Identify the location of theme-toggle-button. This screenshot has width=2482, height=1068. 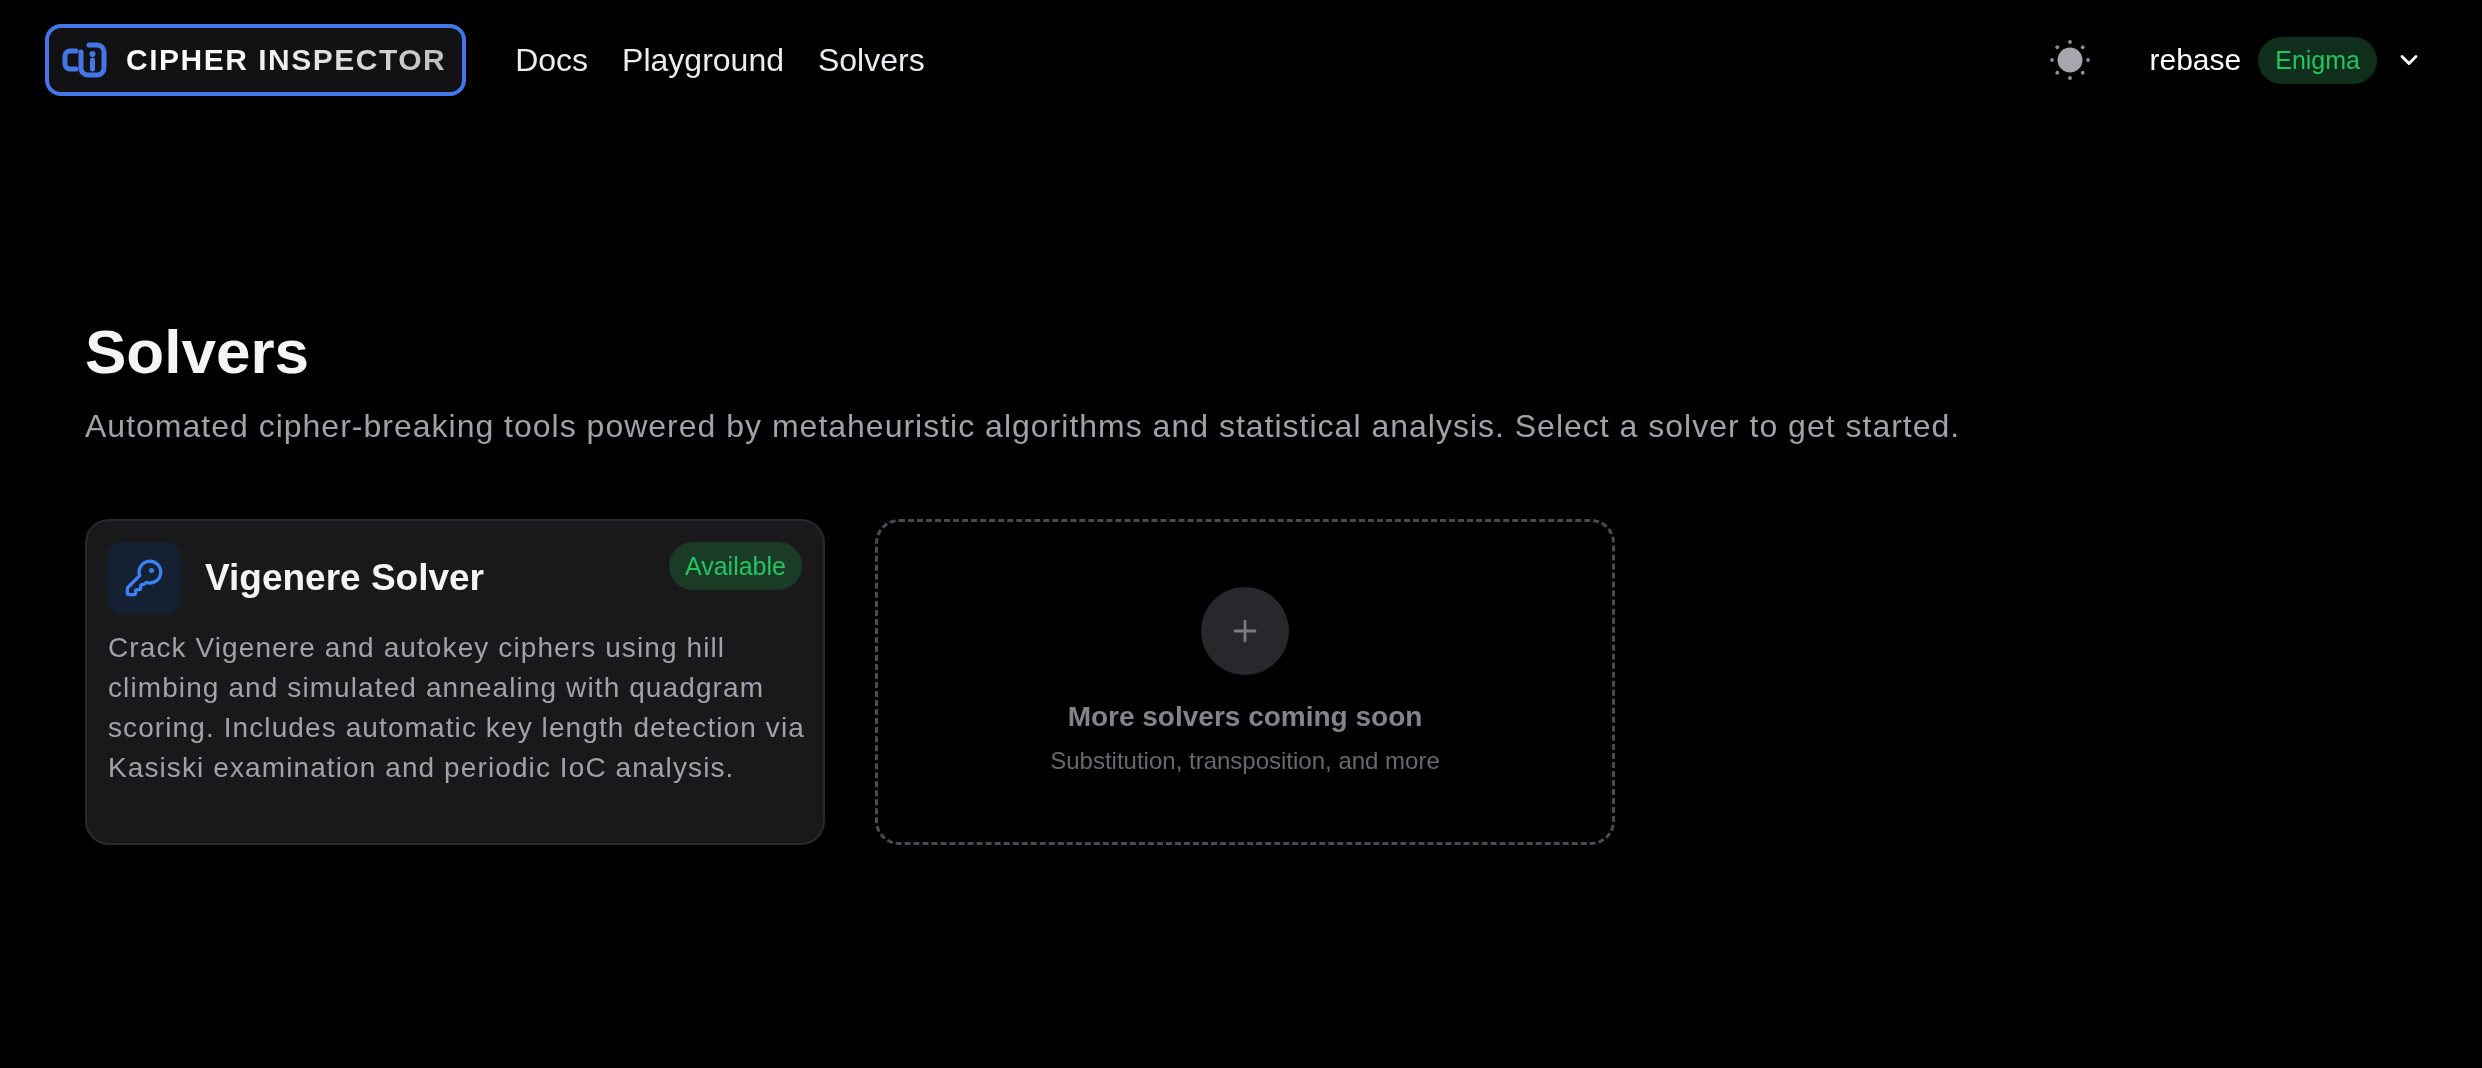
(2069, 60).